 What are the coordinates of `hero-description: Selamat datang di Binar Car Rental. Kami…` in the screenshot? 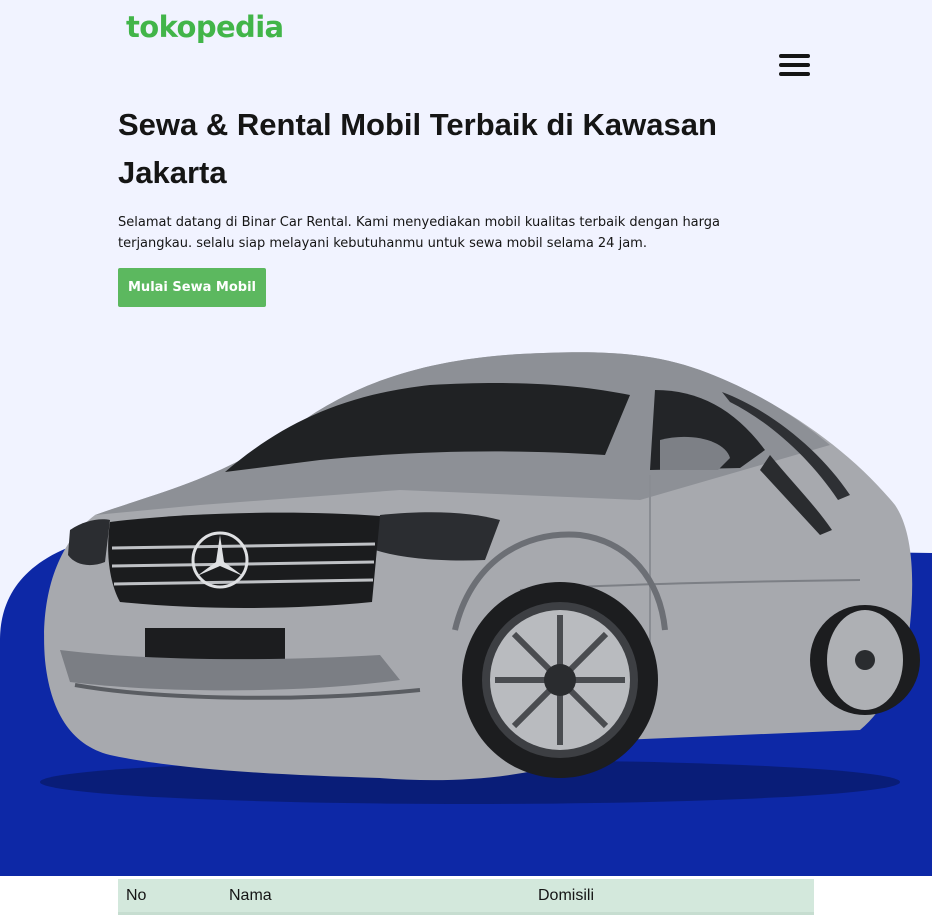 It's located at (419, 233).